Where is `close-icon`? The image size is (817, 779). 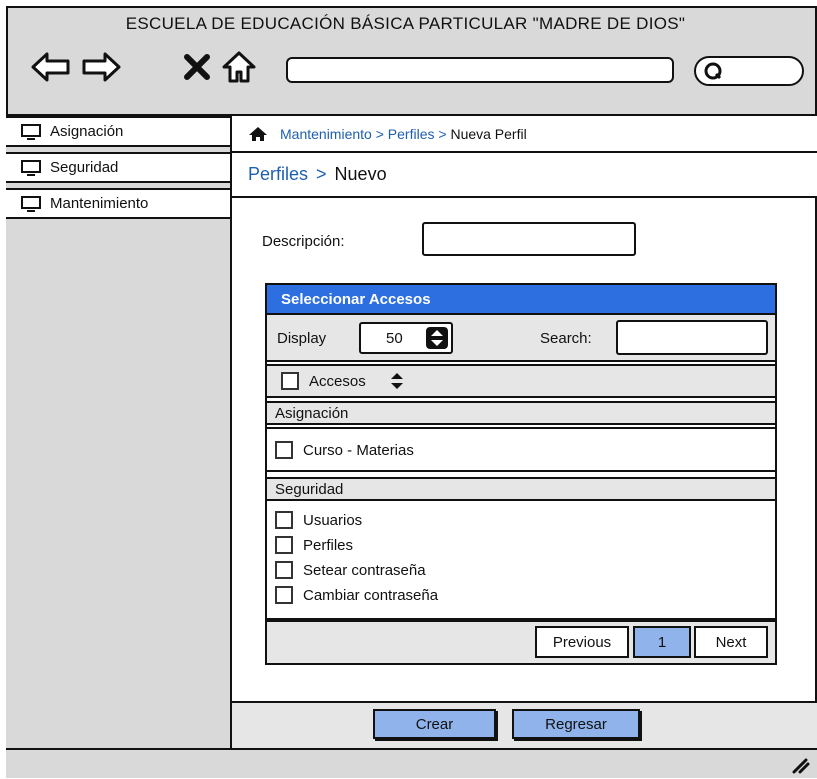 close-icon is located at coordinates (197, 67).